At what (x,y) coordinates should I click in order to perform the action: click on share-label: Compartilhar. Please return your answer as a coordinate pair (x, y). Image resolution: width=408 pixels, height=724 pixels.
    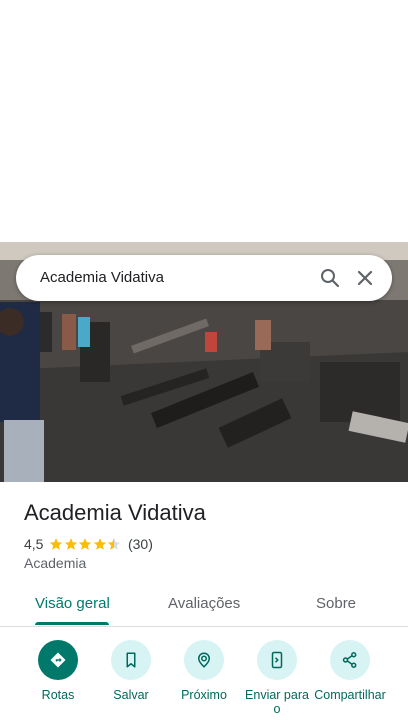
    Looking at the image, I should click on (350, 695).